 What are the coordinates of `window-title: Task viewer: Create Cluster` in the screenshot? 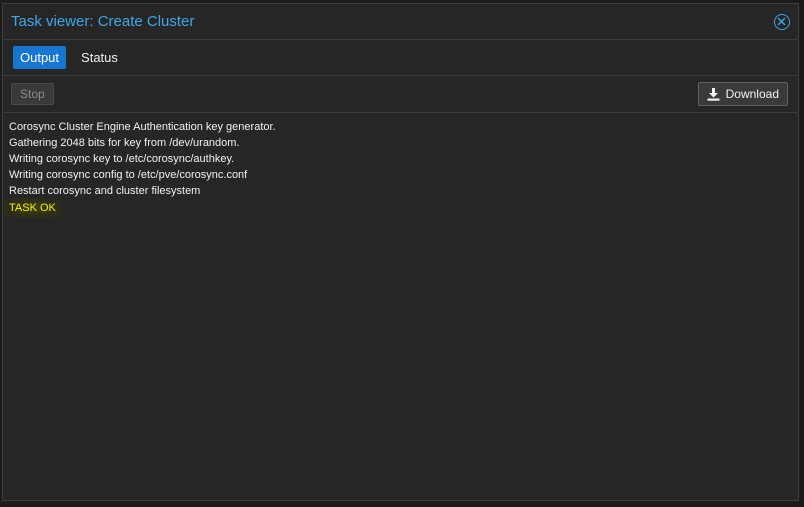 It's located at (103, 21).